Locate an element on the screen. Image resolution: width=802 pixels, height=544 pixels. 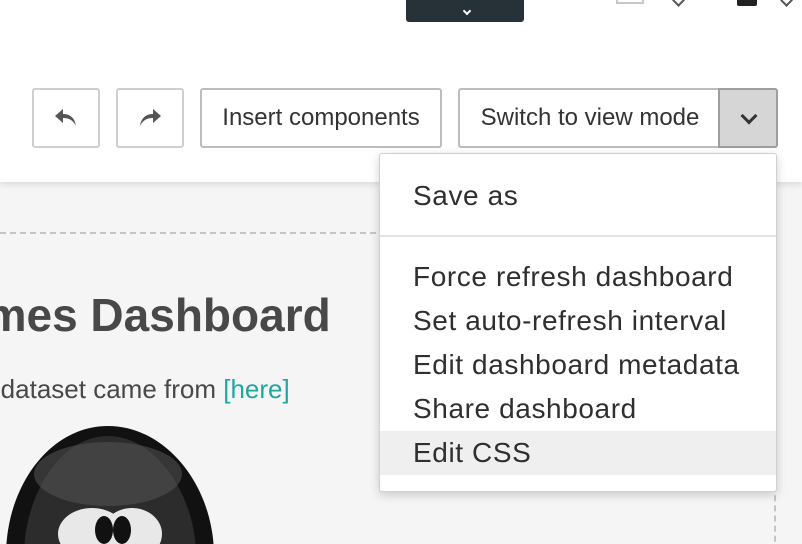
insert-components-button: Insert components is located at coordinates (321, 118).